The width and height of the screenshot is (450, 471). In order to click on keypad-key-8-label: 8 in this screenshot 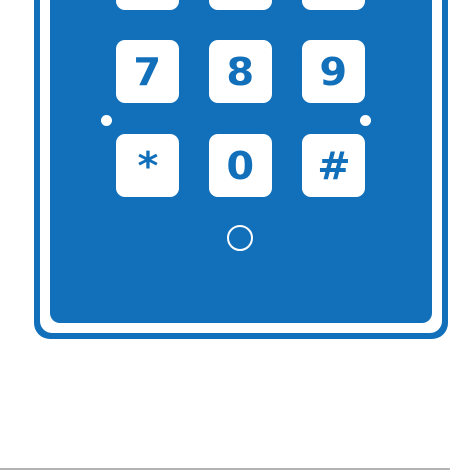, I will do `click(240, 71)`.